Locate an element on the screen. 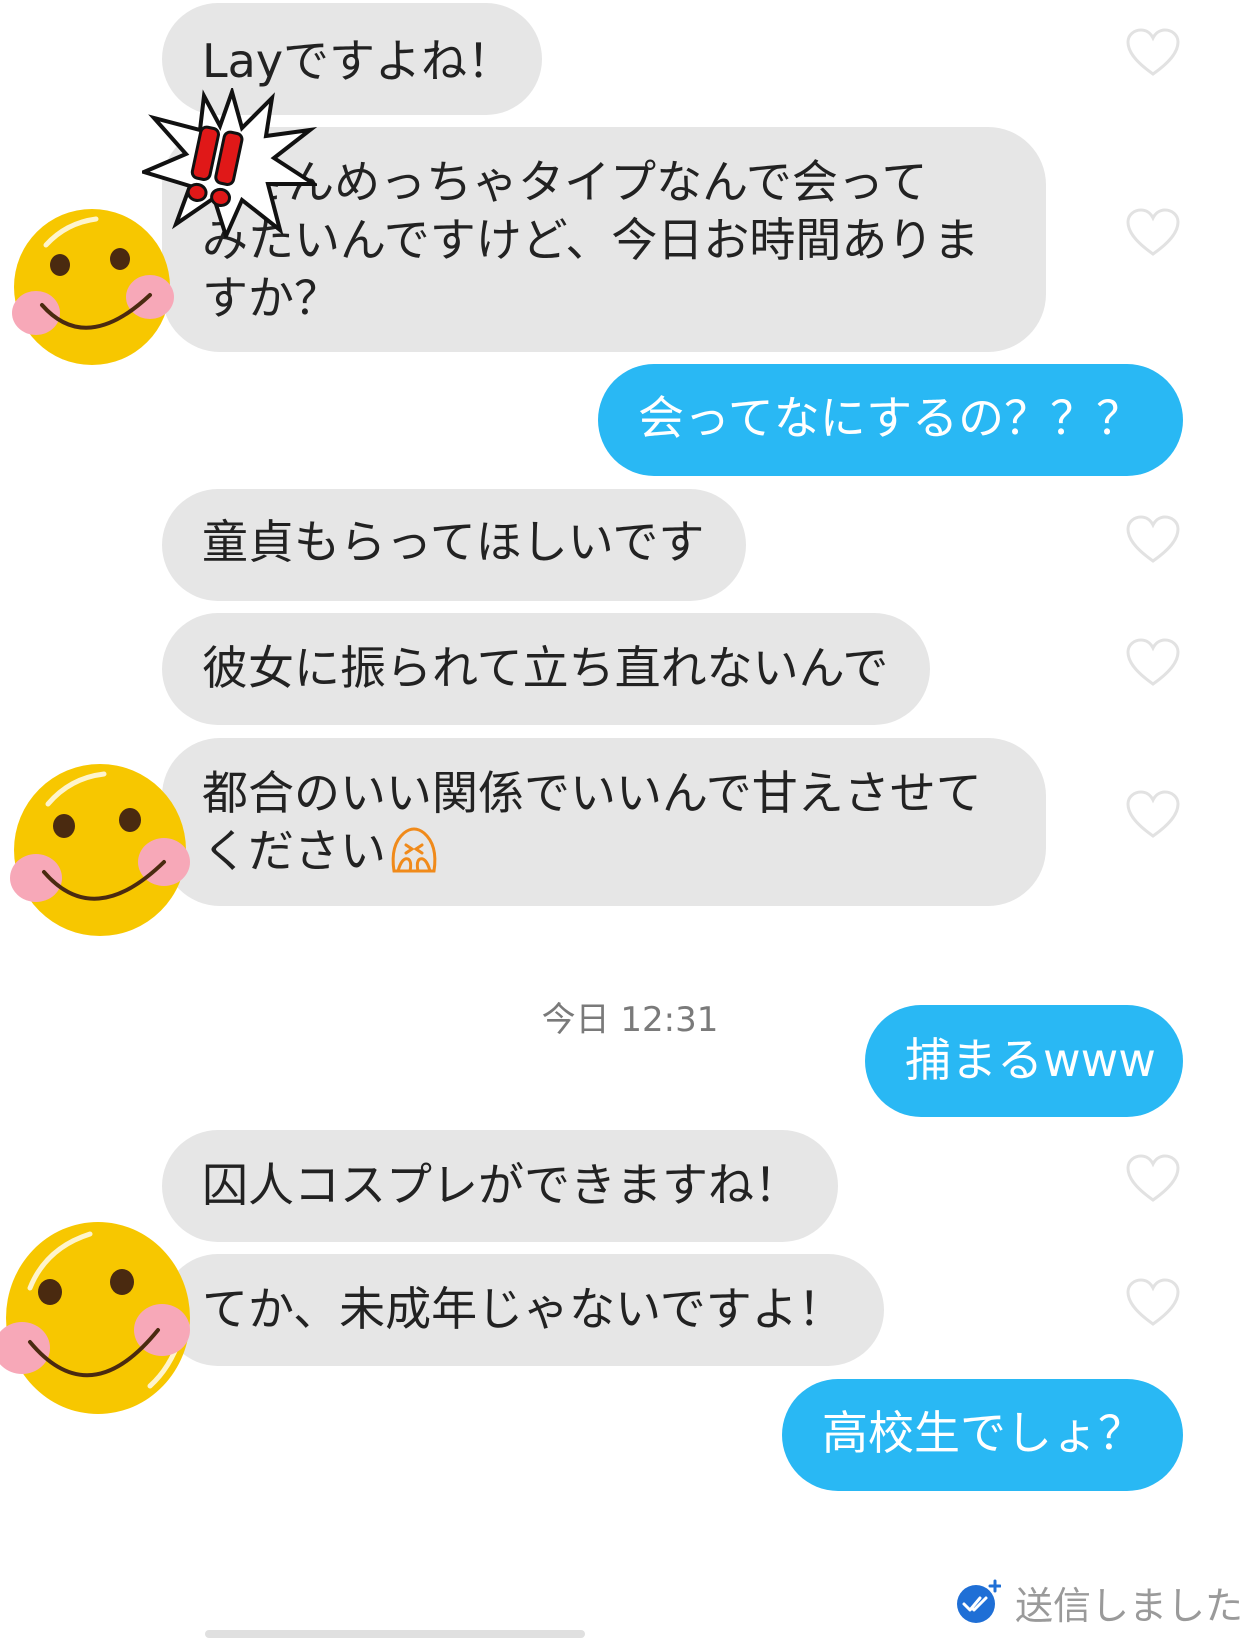 The width and height of the screenshot is (1260, 1638). incoming-message: 囚人コスプレができますね！ is located at coordinates (500, 1186).